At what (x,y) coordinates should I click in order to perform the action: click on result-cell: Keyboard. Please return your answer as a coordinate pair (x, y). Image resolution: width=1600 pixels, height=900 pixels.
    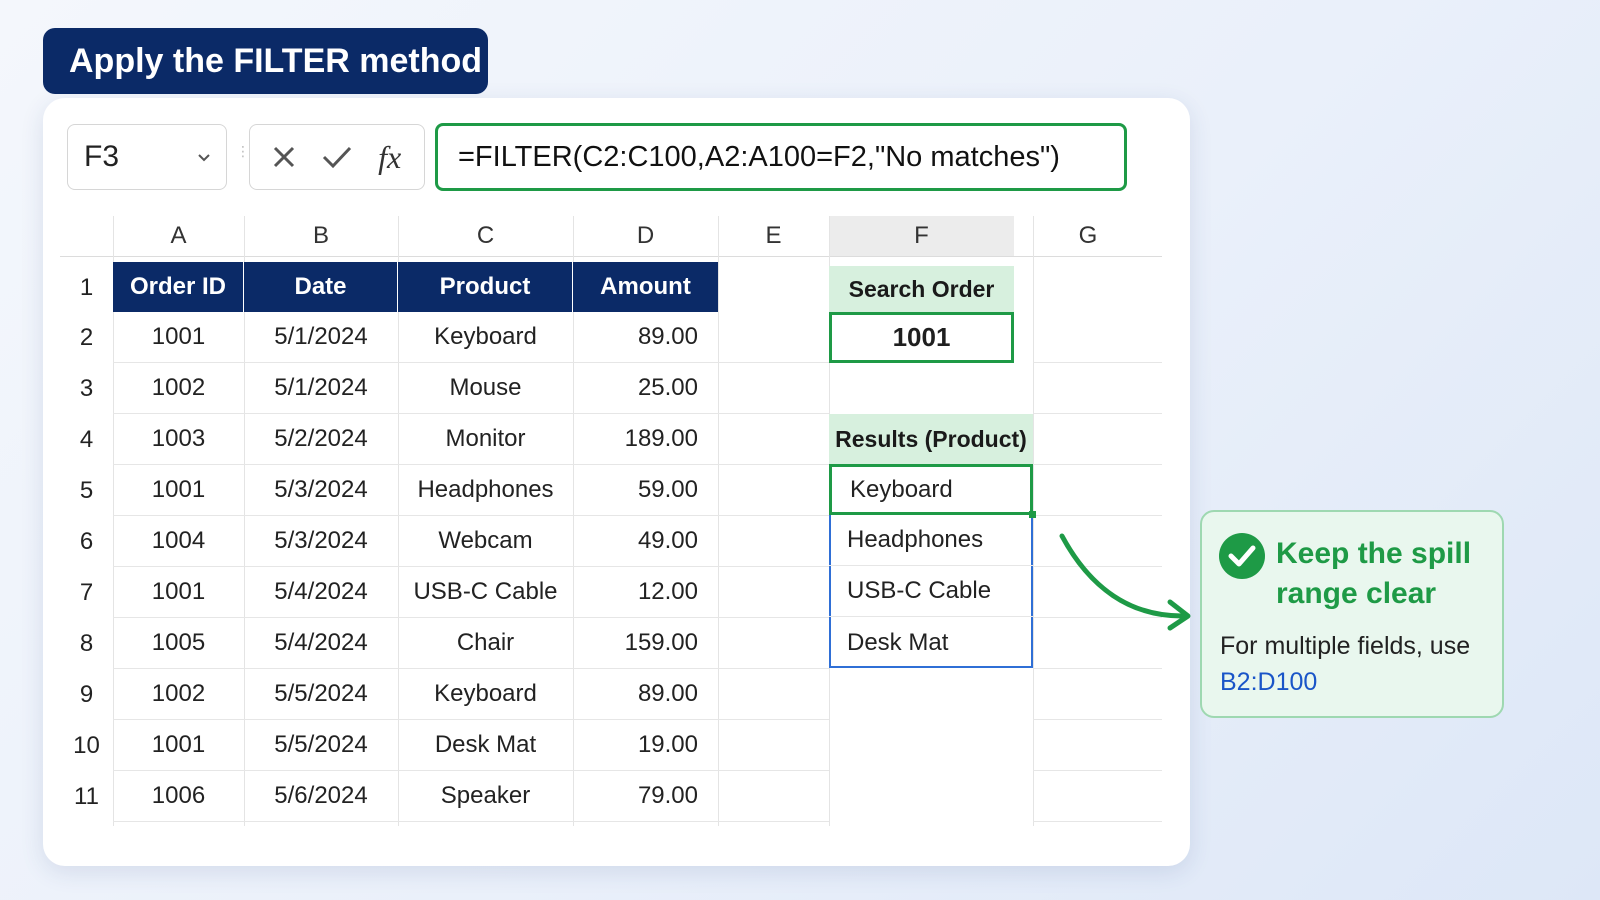
    Looking at the image, I should click on (931, 489).